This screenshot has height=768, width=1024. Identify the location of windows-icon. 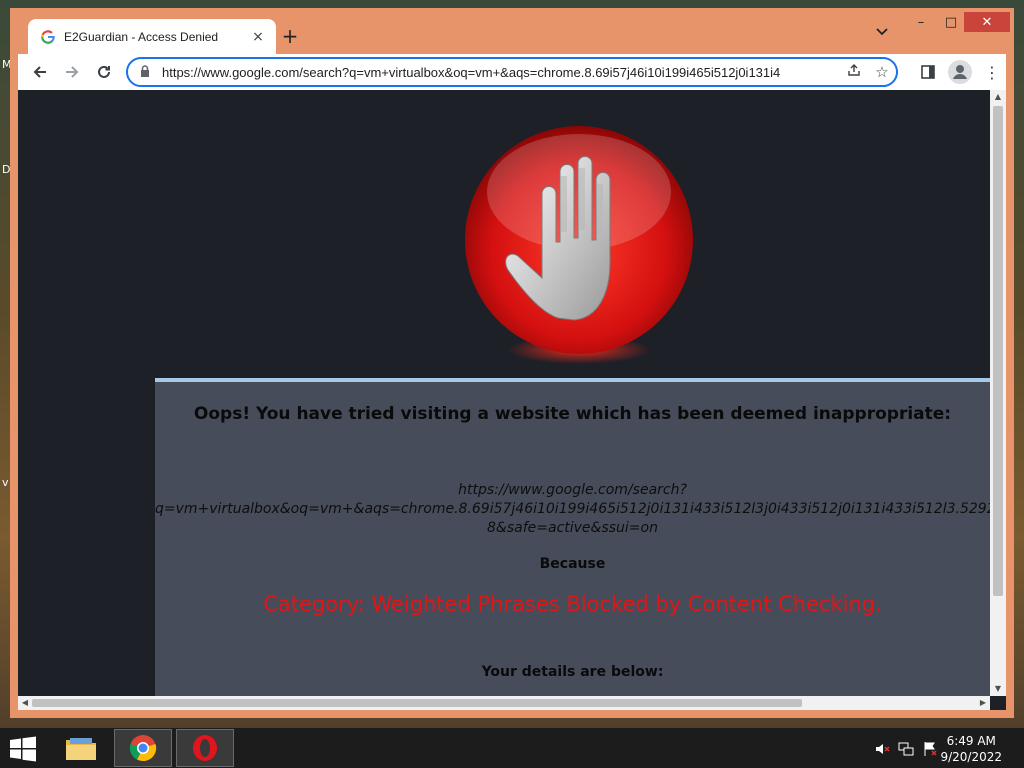
(23, 749).